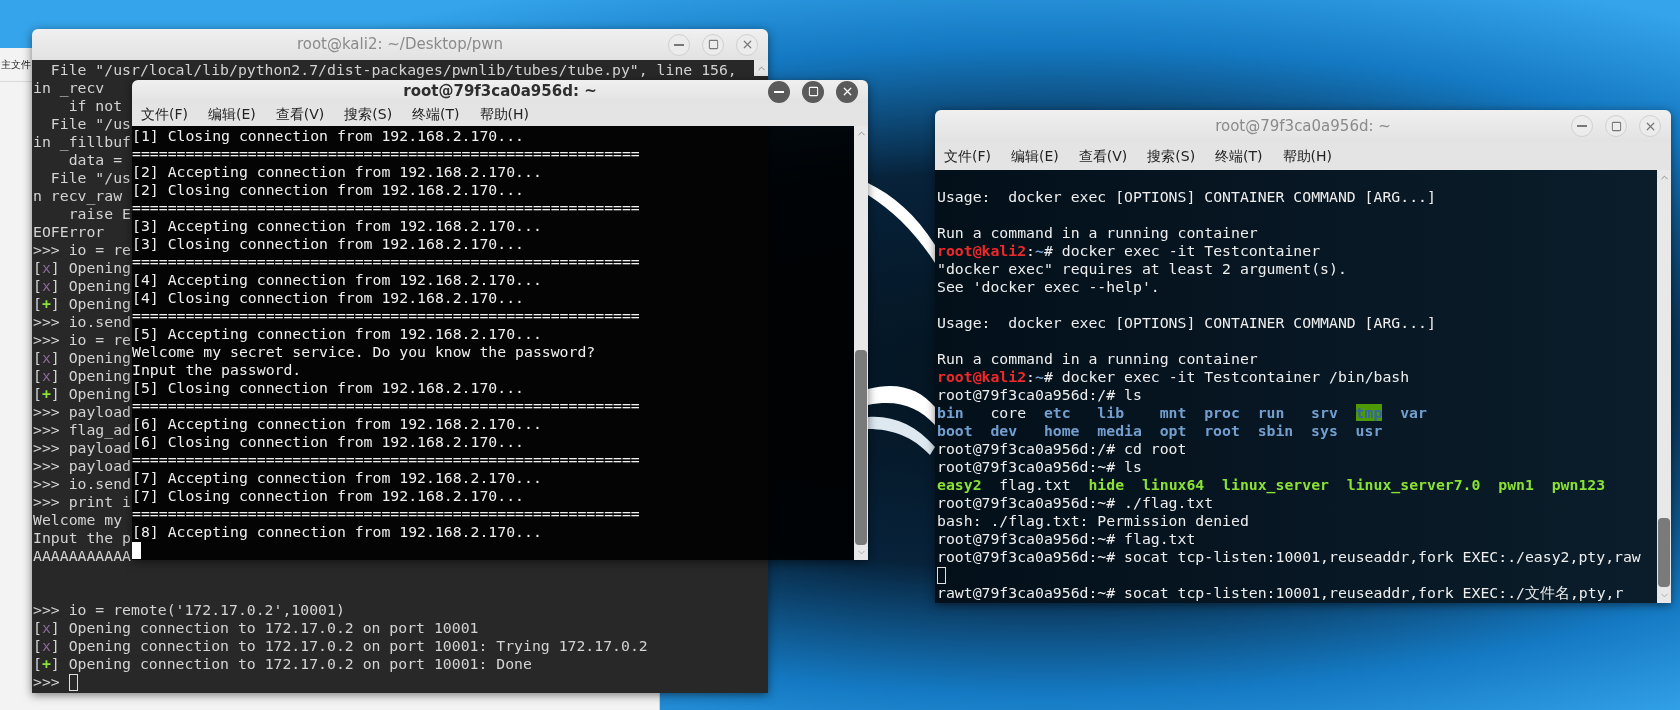  I want to click on file-name: sys, so click(1324, 430).